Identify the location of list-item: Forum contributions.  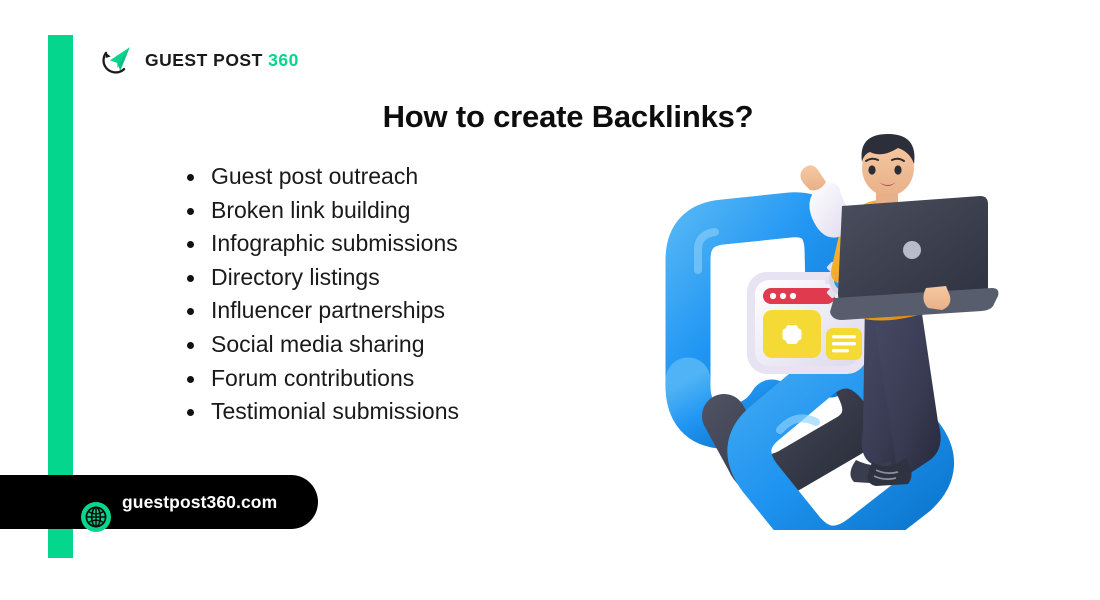
(390, 379).